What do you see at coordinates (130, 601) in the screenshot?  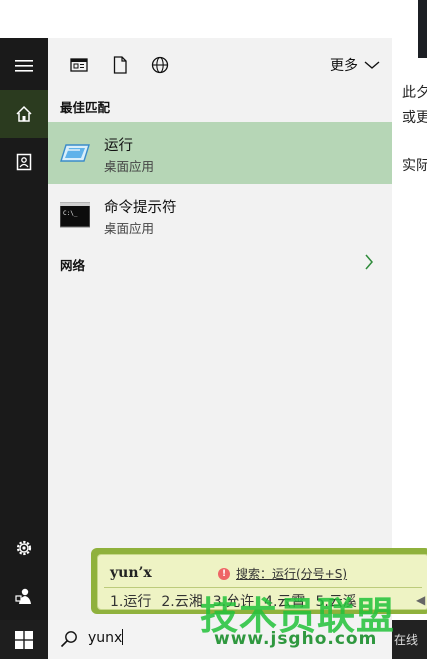 I see `ime-candidate: 1.运行` at bounding box center [130, 601].